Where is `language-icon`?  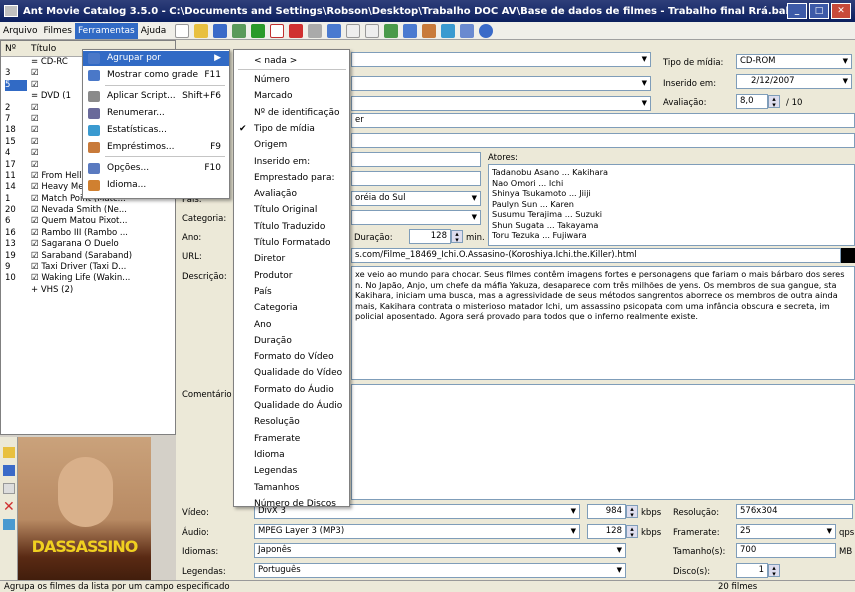 language-icon is located at coordinates (94, 185).